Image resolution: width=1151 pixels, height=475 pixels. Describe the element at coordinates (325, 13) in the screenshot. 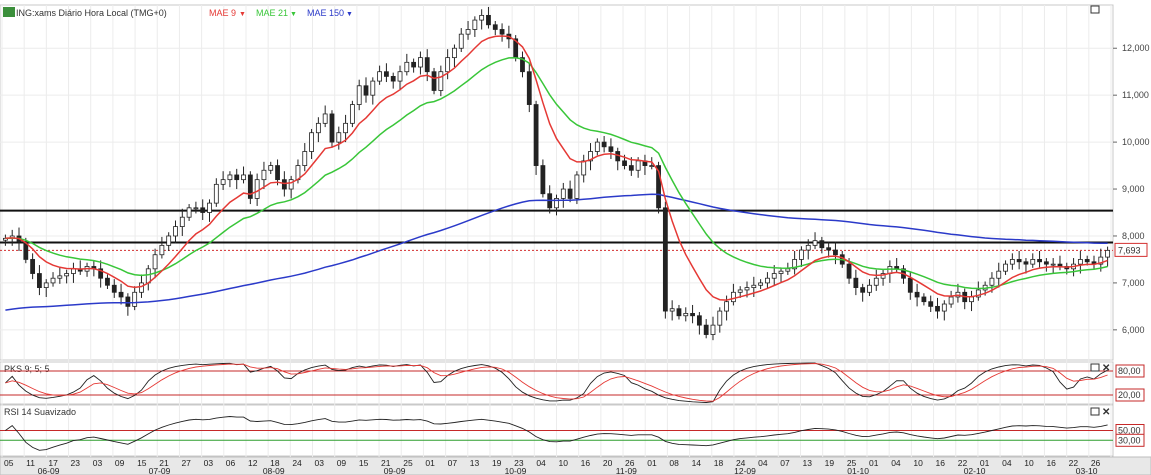

I see `legend-mae150: MAE 150` at that location.